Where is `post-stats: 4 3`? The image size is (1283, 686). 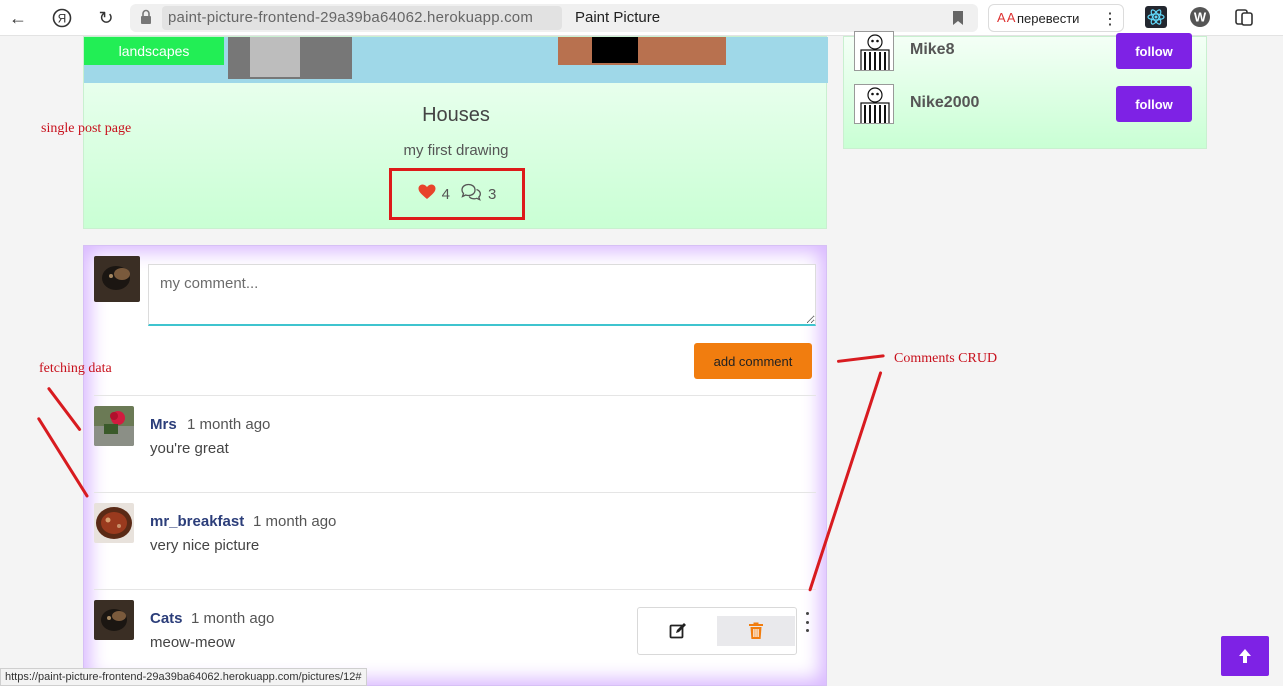 post-stats: 4 3 is located at coordinates (457, 194).